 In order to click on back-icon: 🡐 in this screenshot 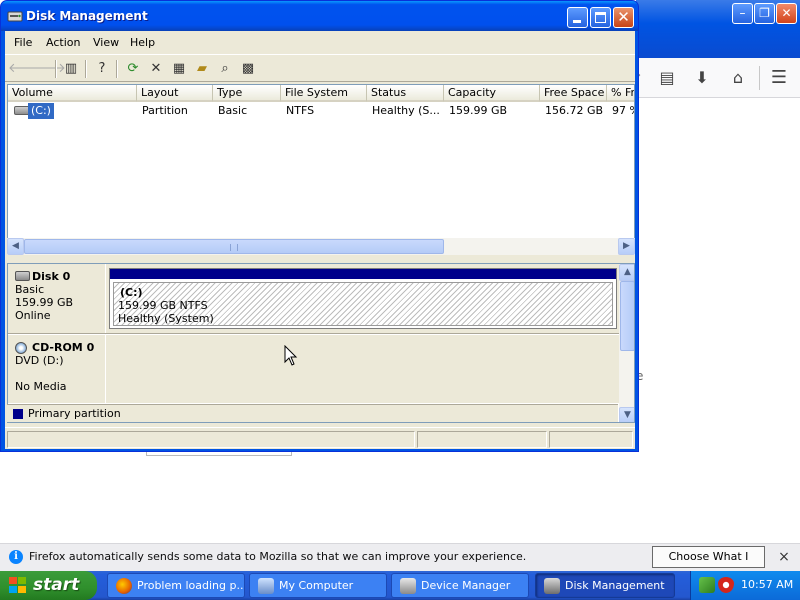, I will do `click(25, 69)`.